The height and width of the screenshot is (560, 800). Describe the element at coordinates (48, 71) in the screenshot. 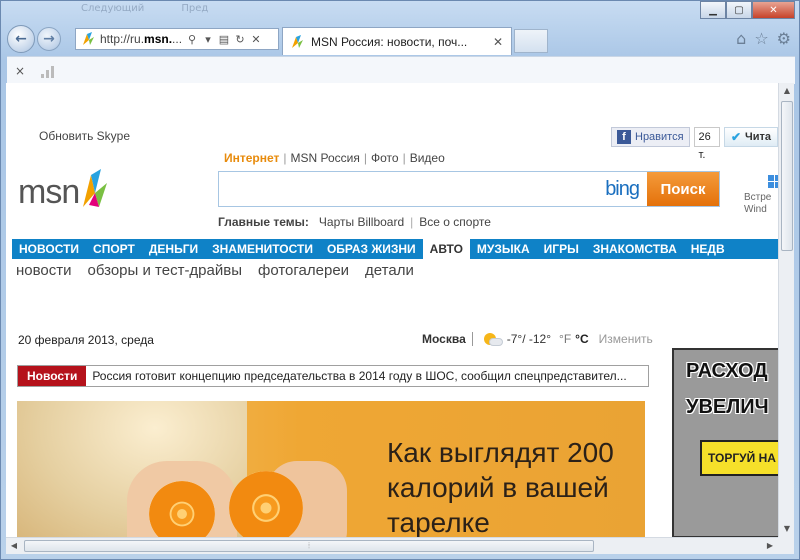

I see `loading-signal-icon` at that location.